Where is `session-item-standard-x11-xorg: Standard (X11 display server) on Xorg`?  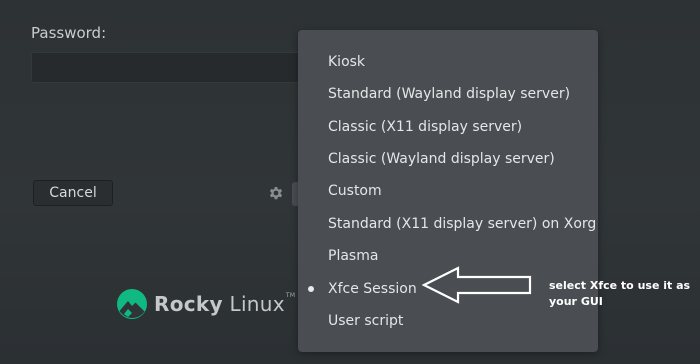 session-item-standard-x11-xorg: Standard (X11 display server) on Xorg is located at coordinates (448, 224).